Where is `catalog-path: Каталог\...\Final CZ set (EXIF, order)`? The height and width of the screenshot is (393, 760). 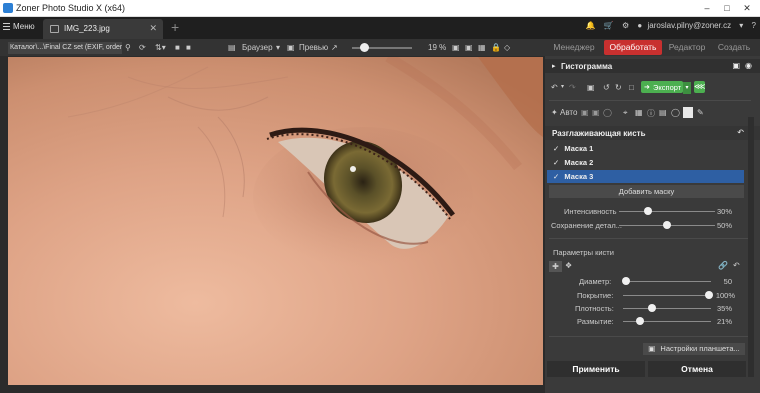
catalog-path: Каталог\...\Final CZ set (EXIF, order) is located at coordinates (65, 48).